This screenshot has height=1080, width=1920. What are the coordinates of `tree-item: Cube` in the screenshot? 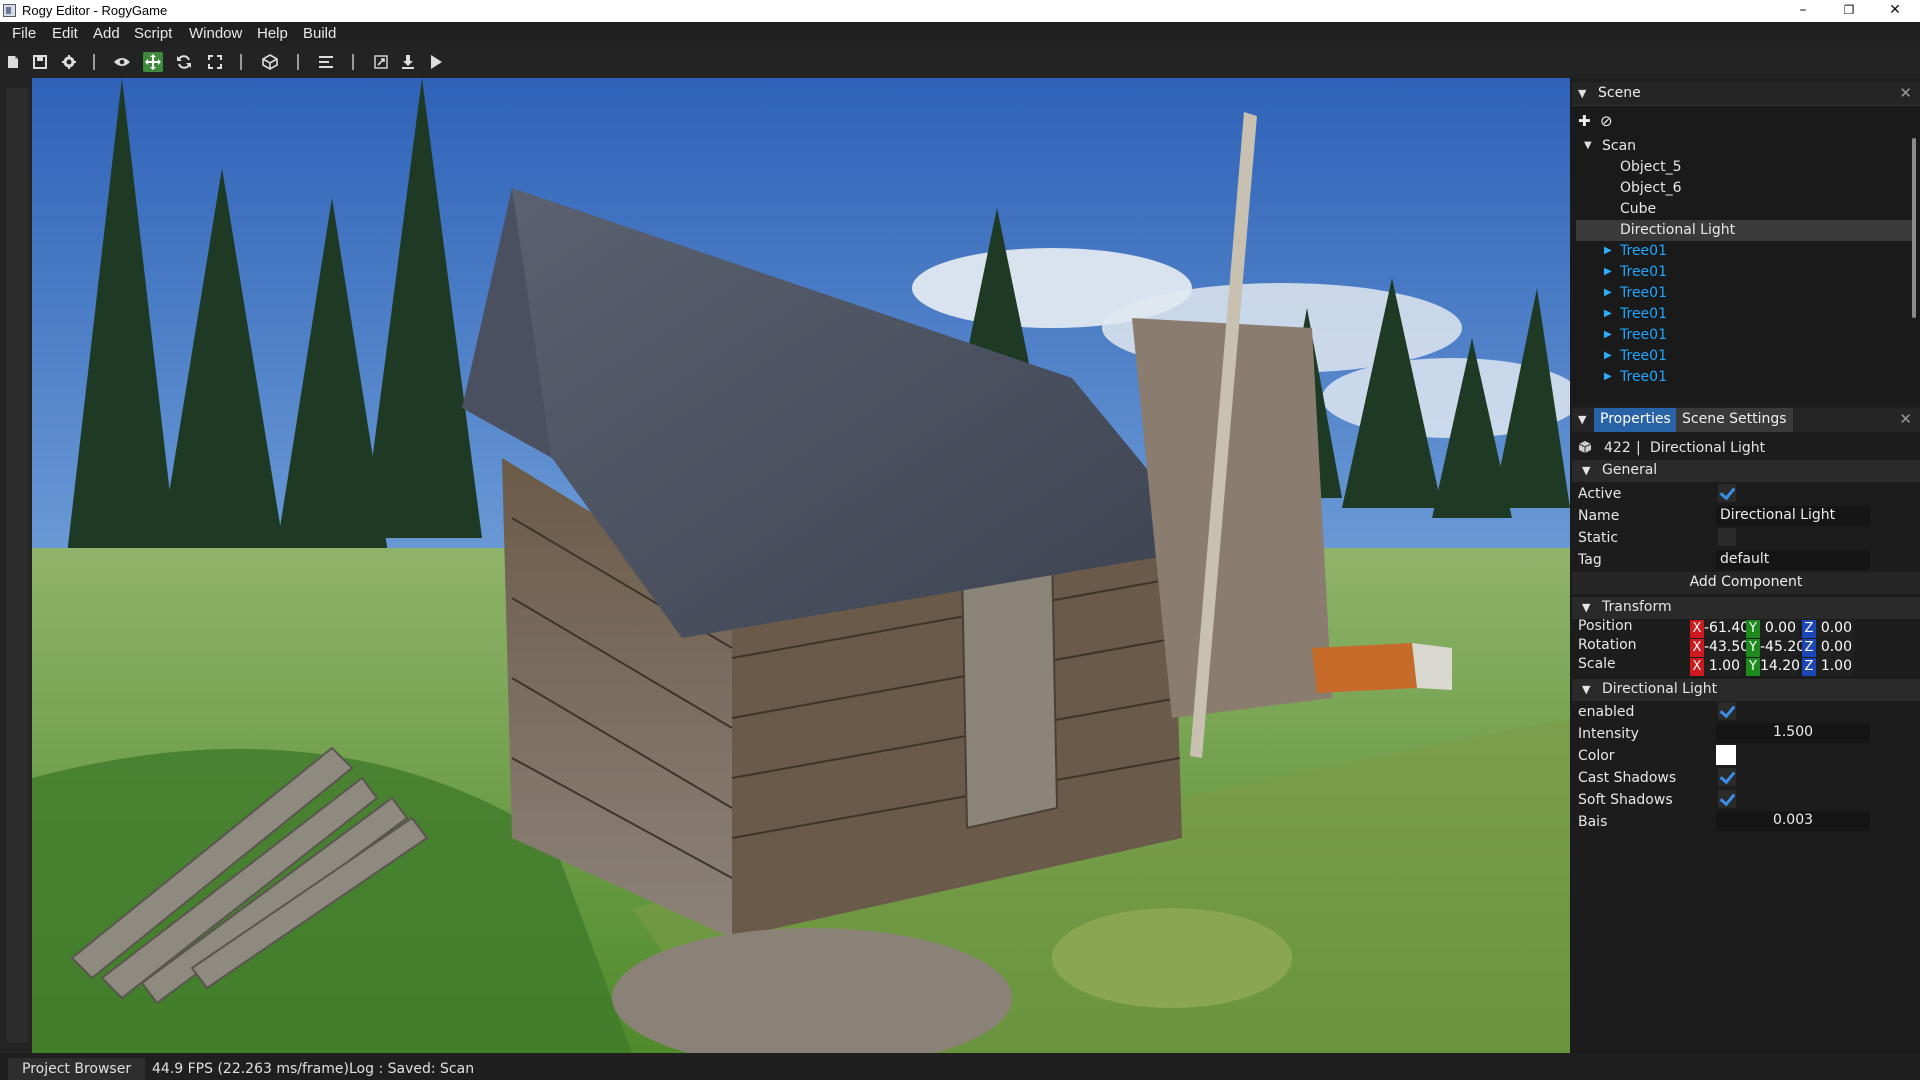 It's located at (1744, 209).